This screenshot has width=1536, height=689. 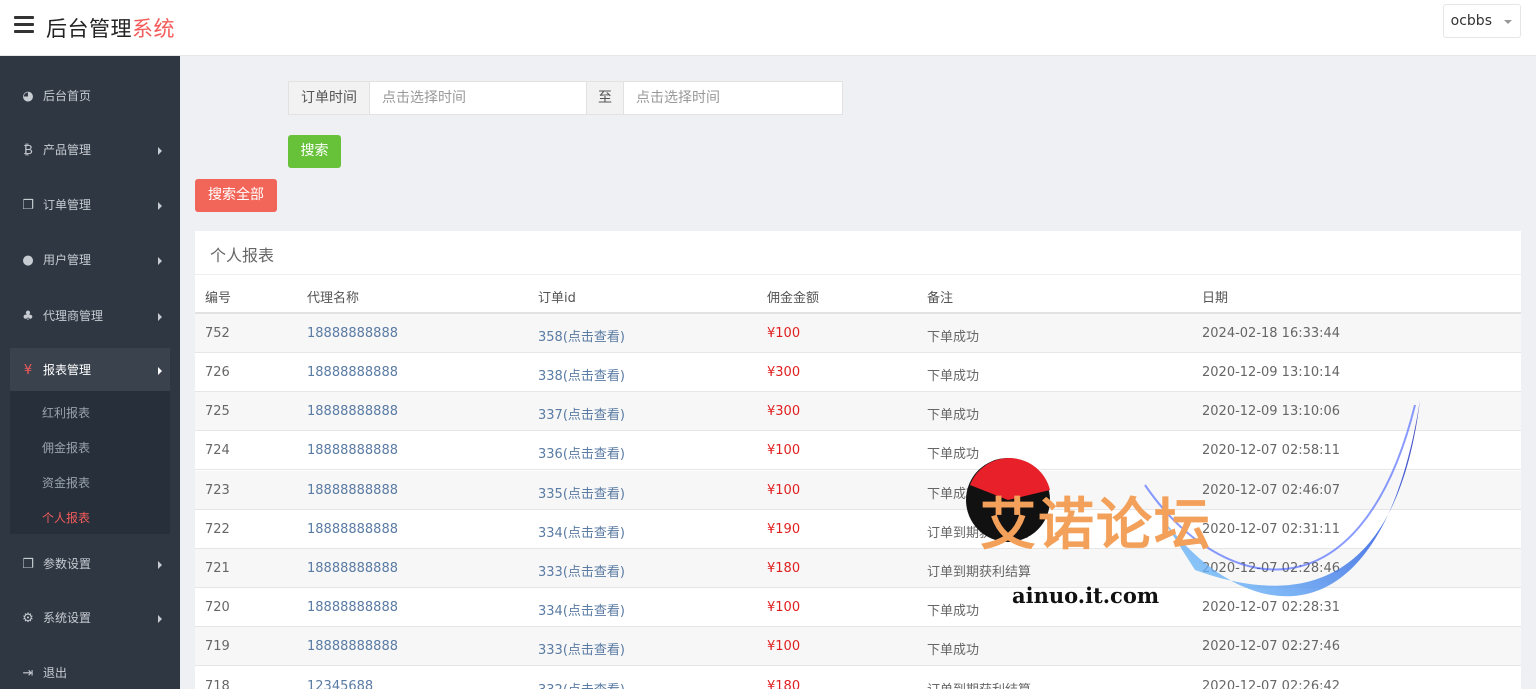 What do you see at coordinates (478, 98) in the screenshot?
I see `start-date-input` at bounding box center [478, 98].